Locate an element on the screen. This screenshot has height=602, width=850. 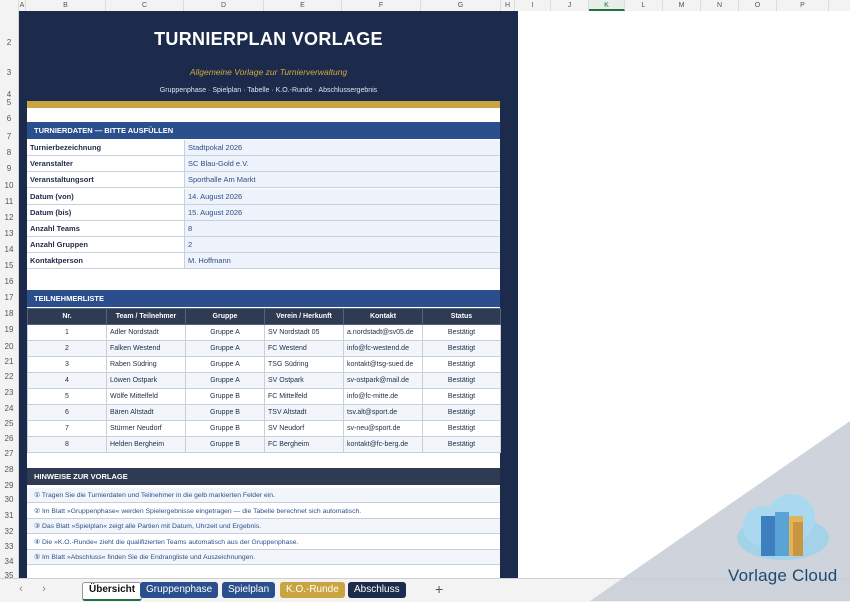
row-header: 19 is located at coordinates (9, 329).